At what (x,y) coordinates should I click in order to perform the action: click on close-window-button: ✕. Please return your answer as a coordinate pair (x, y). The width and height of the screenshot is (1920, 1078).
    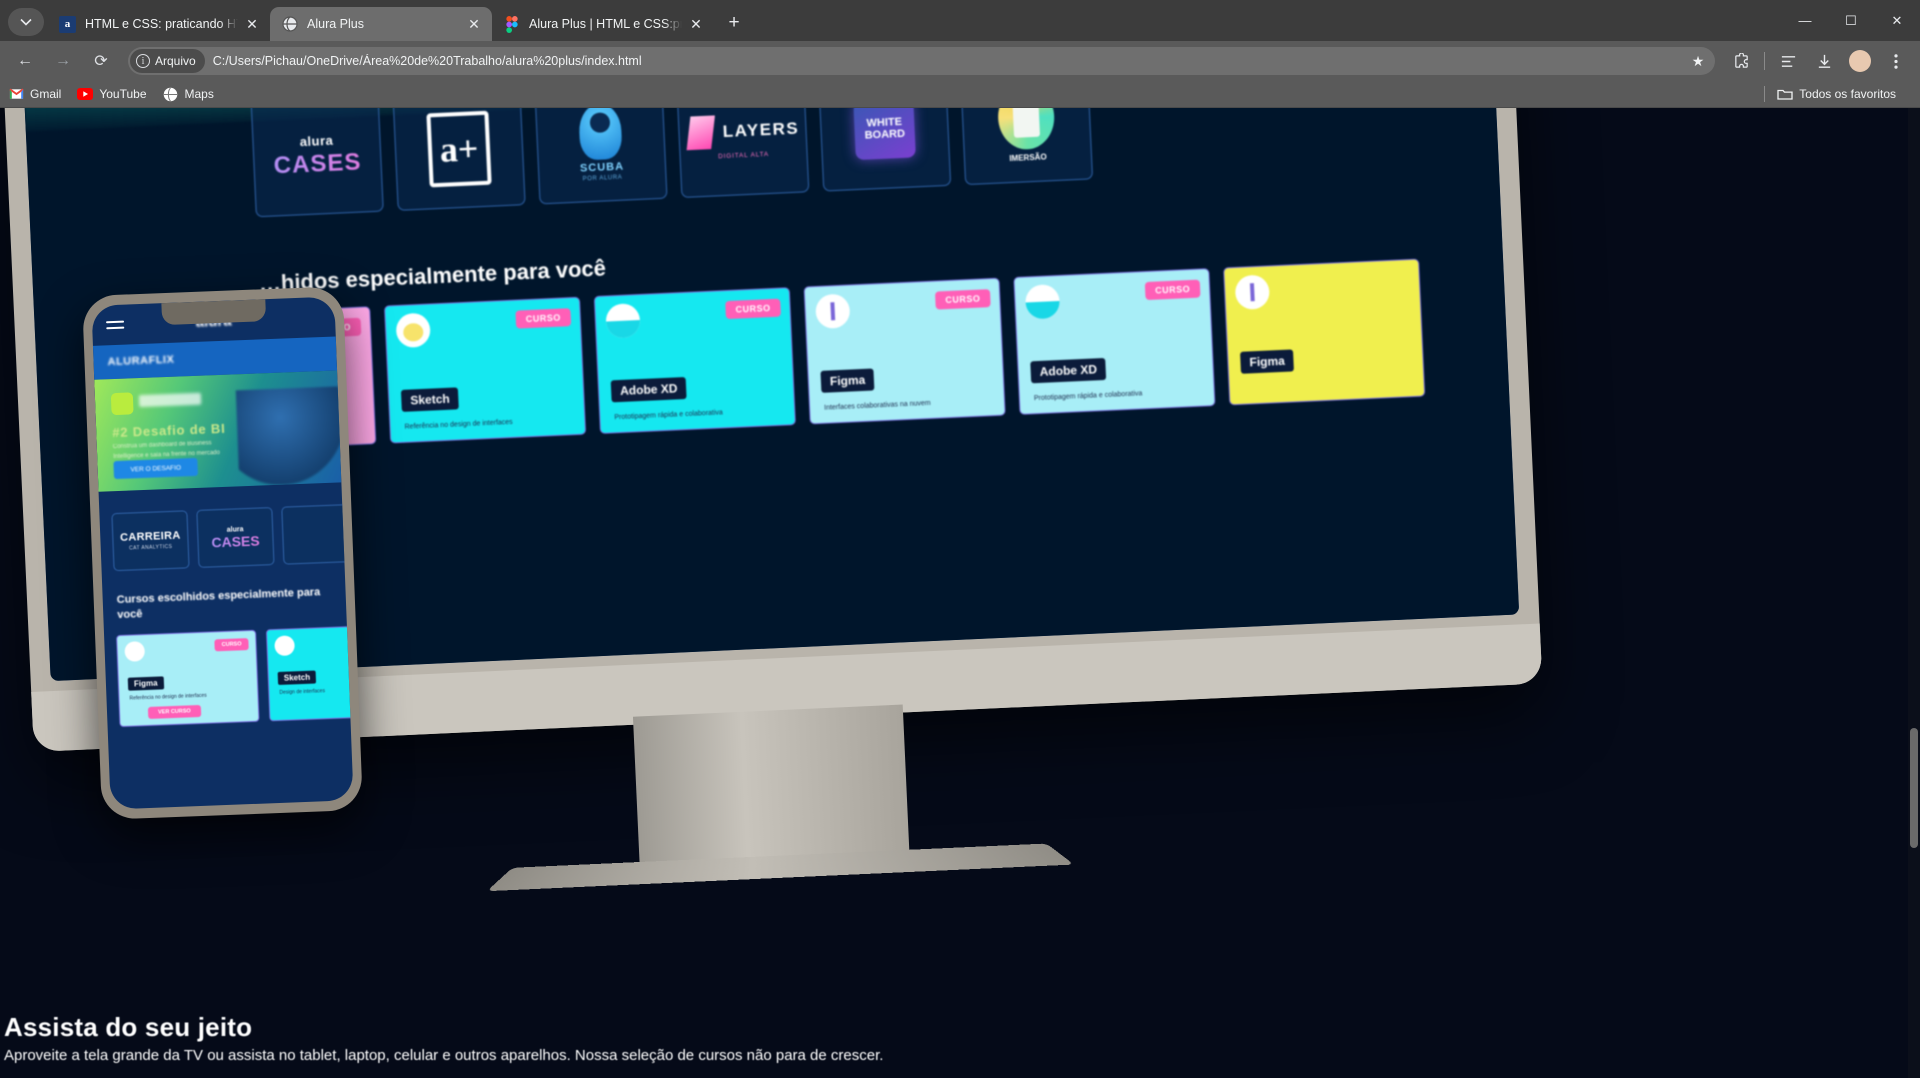
    Looking at the image, I should click on (1897, 20).